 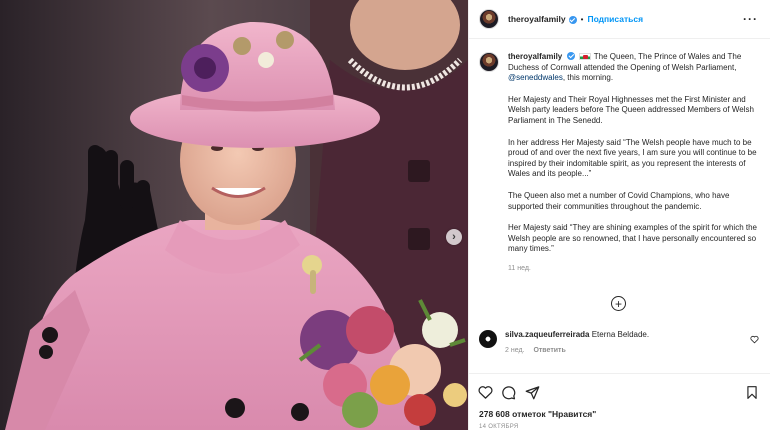 I want to click on caption-line1-end: , this morning., so click(x=588, y=78).